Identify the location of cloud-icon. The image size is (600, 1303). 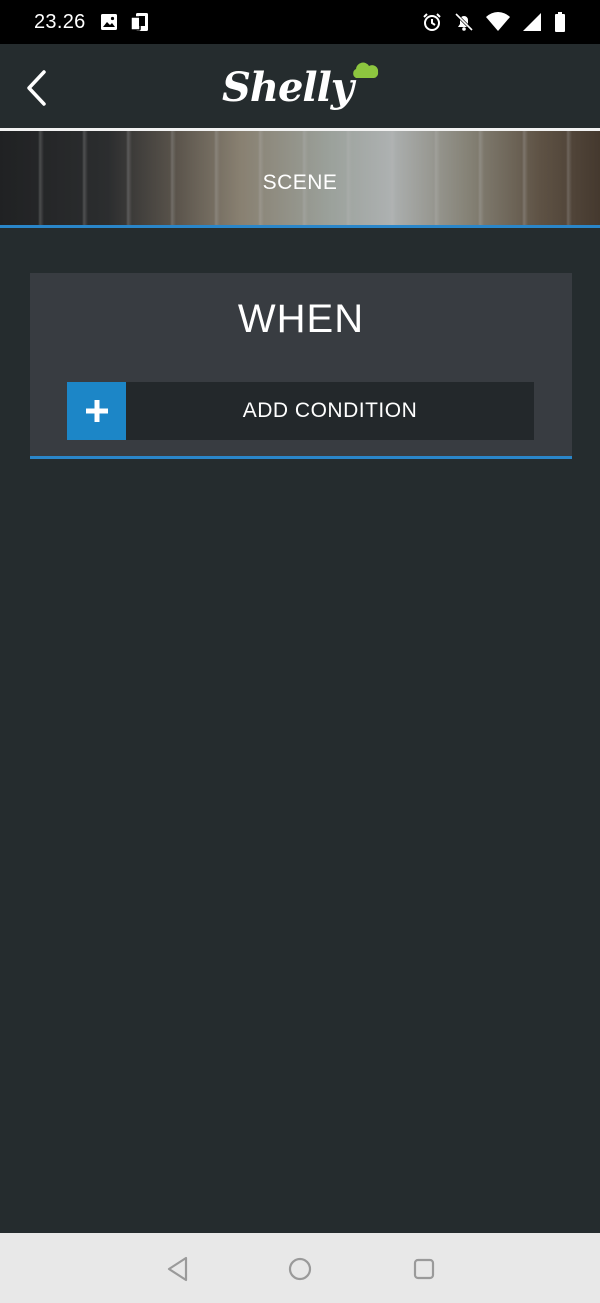
(366, 70).